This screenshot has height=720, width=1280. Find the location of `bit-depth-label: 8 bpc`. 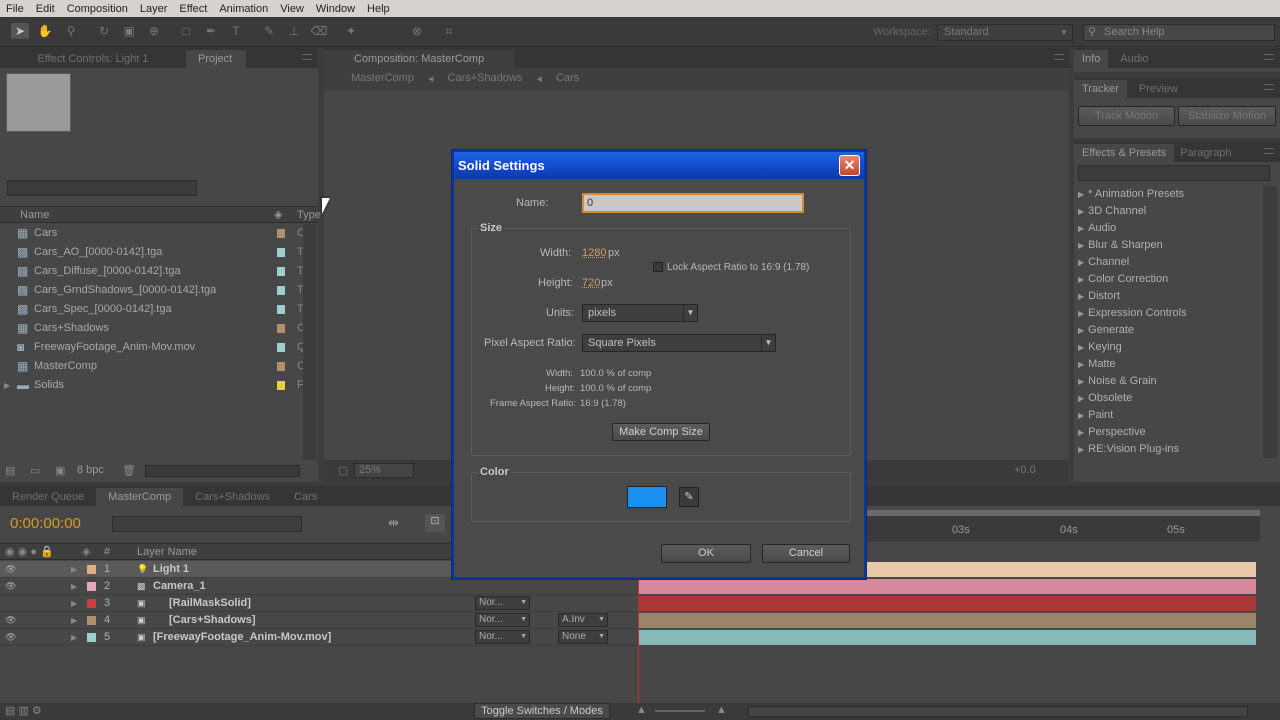

bit-depth-label: 8 bpc is located at coordinates (90, 470).